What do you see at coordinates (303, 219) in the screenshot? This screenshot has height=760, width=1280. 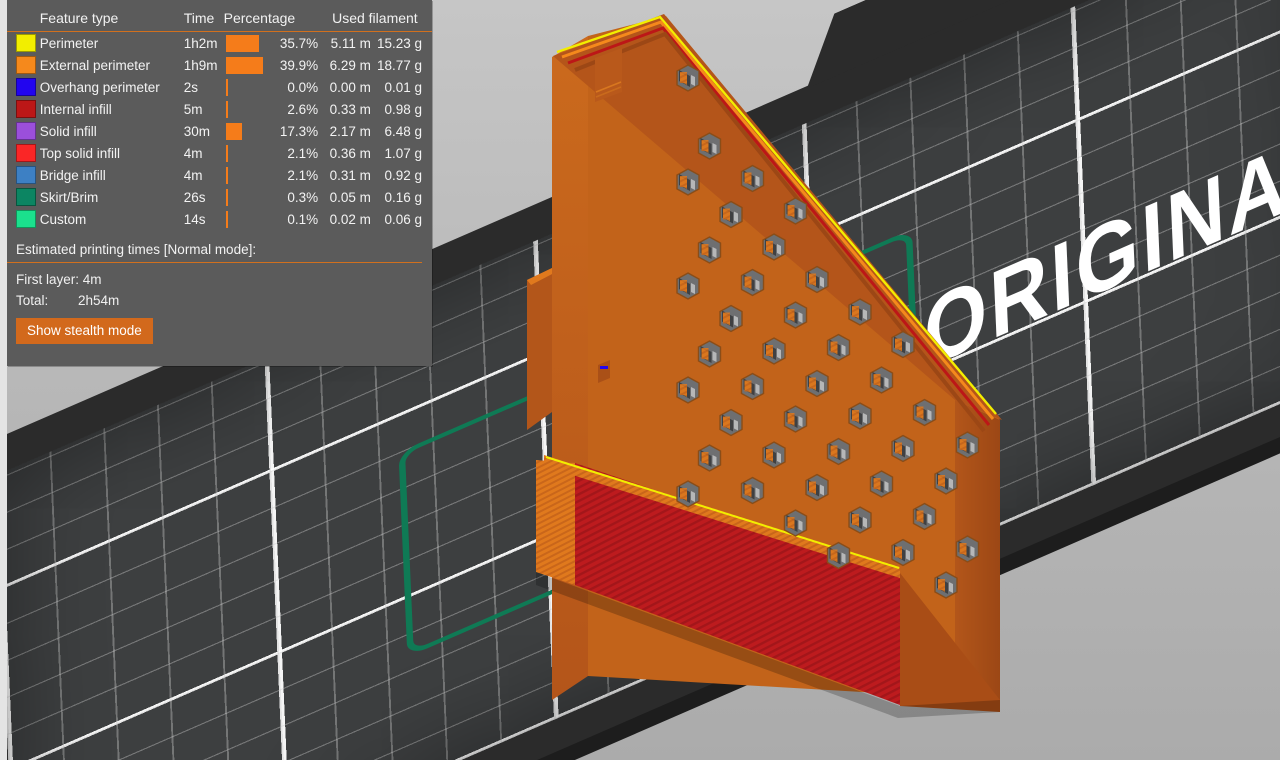 I see `feature-percentage-value: 0.1%` at bounding box center [303, 219].